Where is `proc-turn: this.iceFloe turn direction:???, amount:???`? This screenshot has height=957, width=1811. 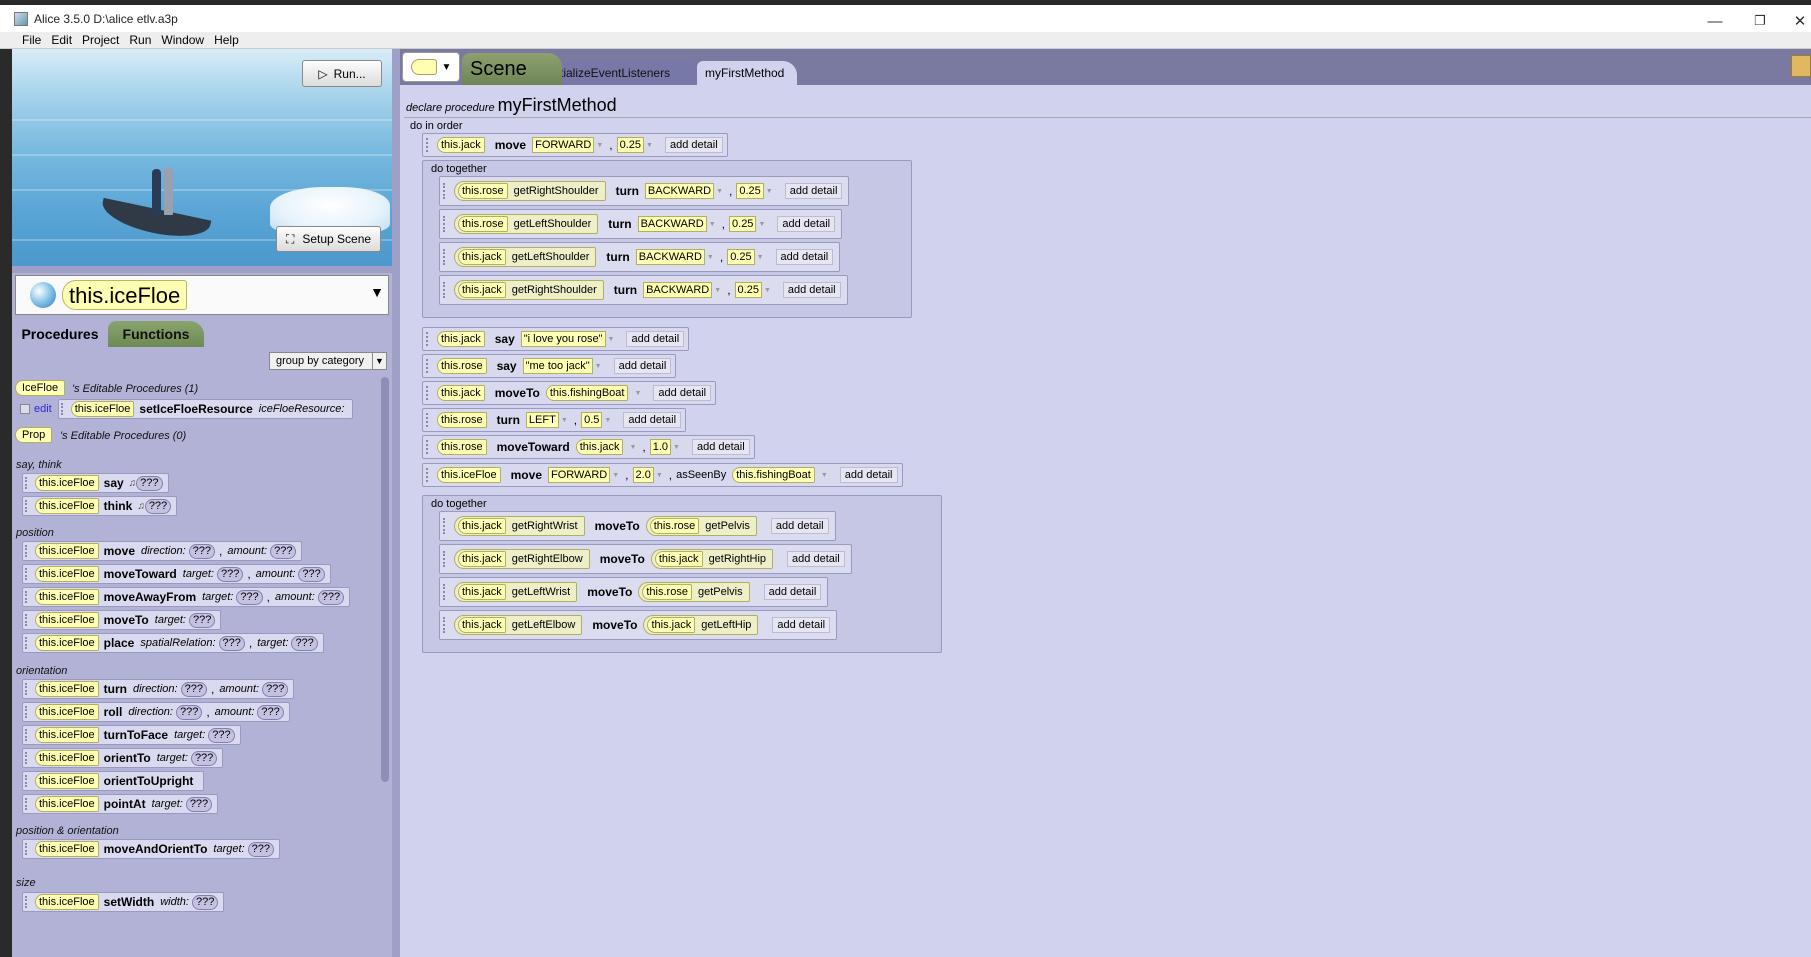 proc-turn: this.iceFloe turn direction:???, amount:??? is located at coordinates (158, 689).